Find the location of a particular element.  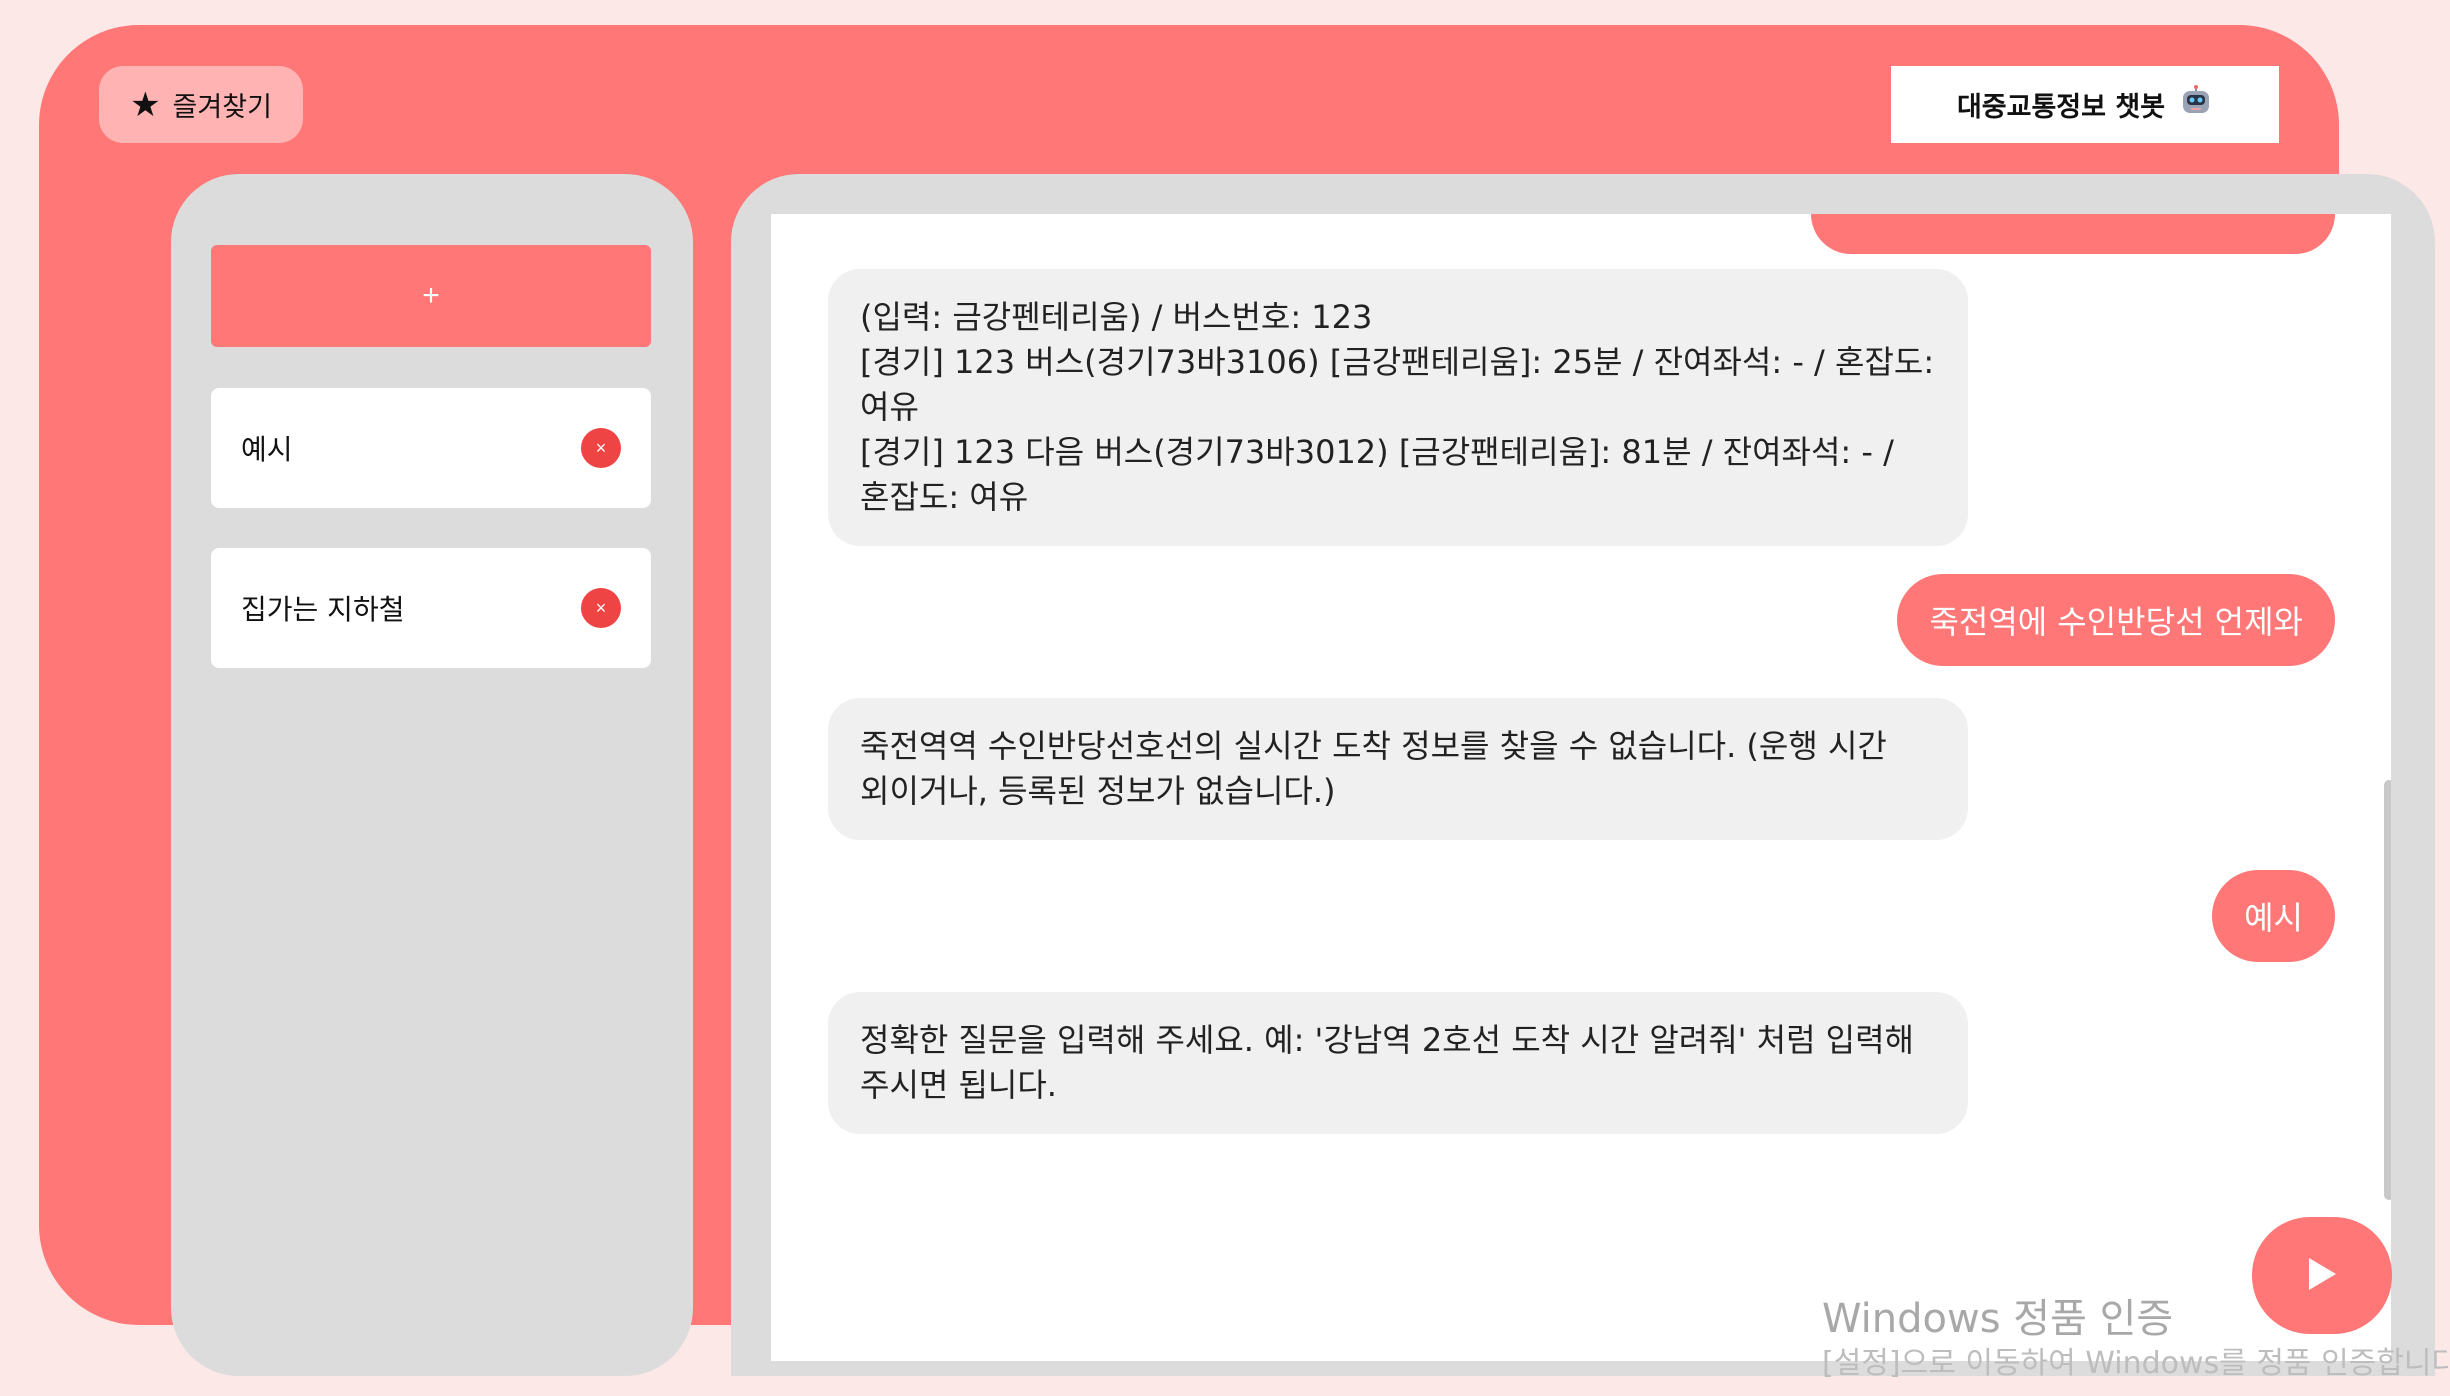

user-message-bubble-partial is located at coordinates (2073, 234).